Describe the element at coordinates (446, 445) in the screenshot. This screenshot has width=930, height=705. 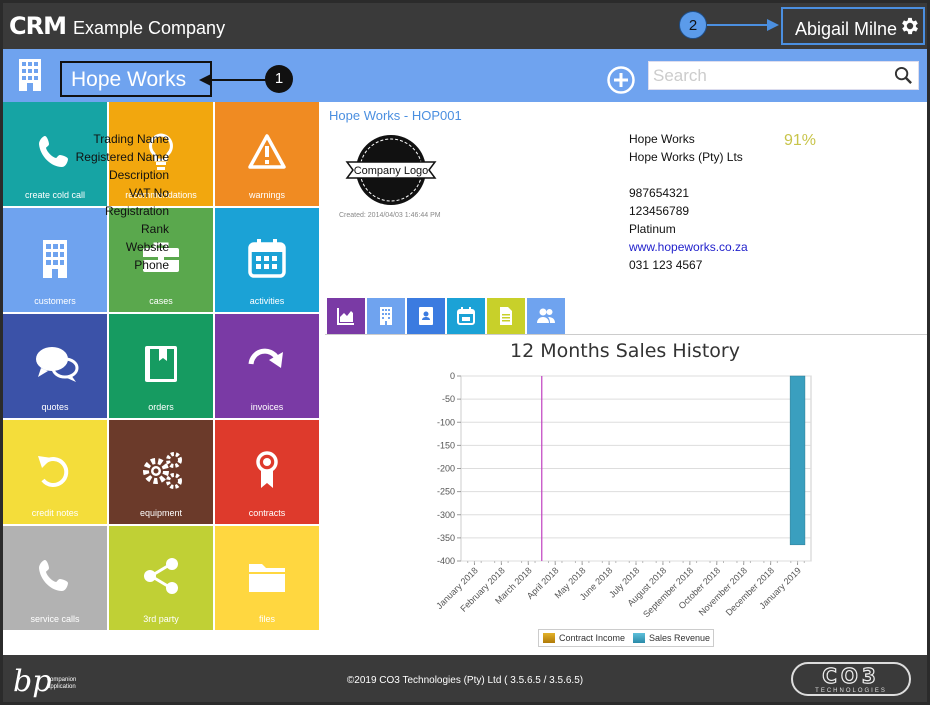
I see `y-tick-label: -150` at that location.